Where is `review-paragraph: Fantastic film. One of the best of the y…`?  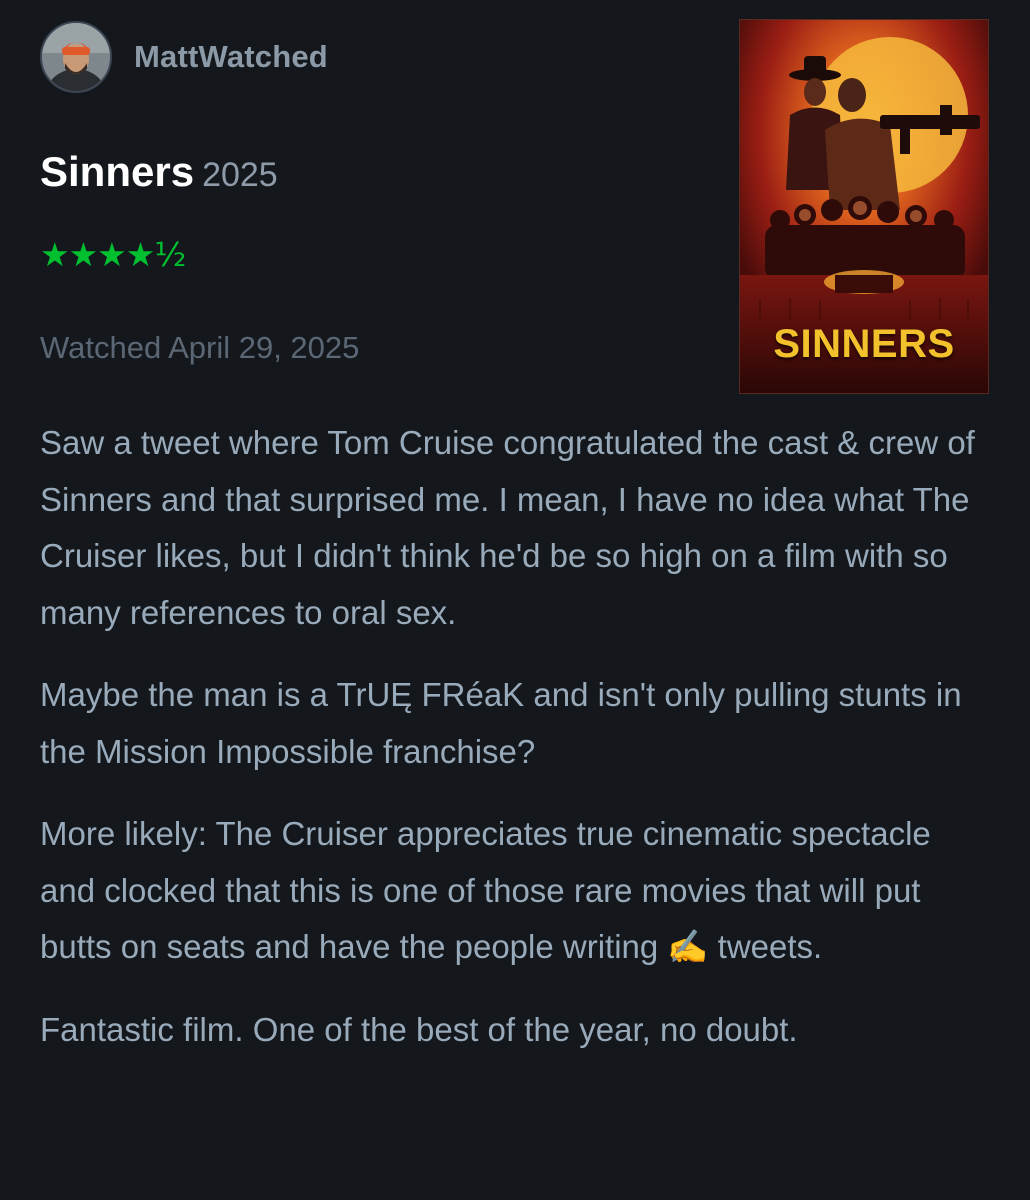 review-paragraph: Fantastic film. One of the best of the y… is located at coordinates (419, 1029).